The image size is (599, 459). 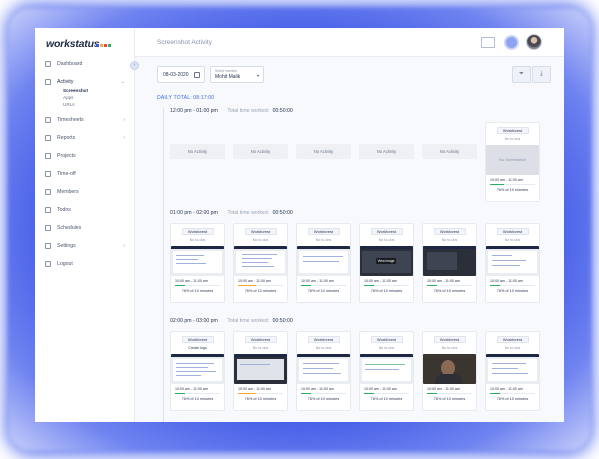 I want to click on sidebar-item-time-off: Time-off, so click(x=85, y=174).